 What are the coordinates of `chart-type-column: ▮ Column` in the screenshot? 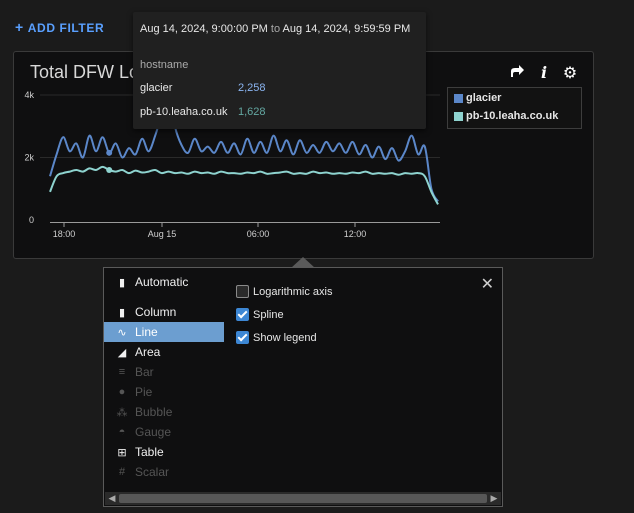 It's located at (164, 312).